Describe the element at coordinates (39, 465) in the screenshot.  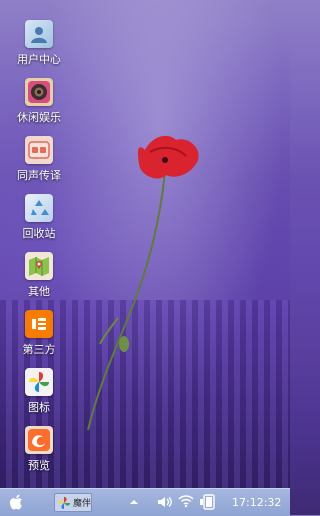
I see `desktop-icon-label: 预览` at that location.